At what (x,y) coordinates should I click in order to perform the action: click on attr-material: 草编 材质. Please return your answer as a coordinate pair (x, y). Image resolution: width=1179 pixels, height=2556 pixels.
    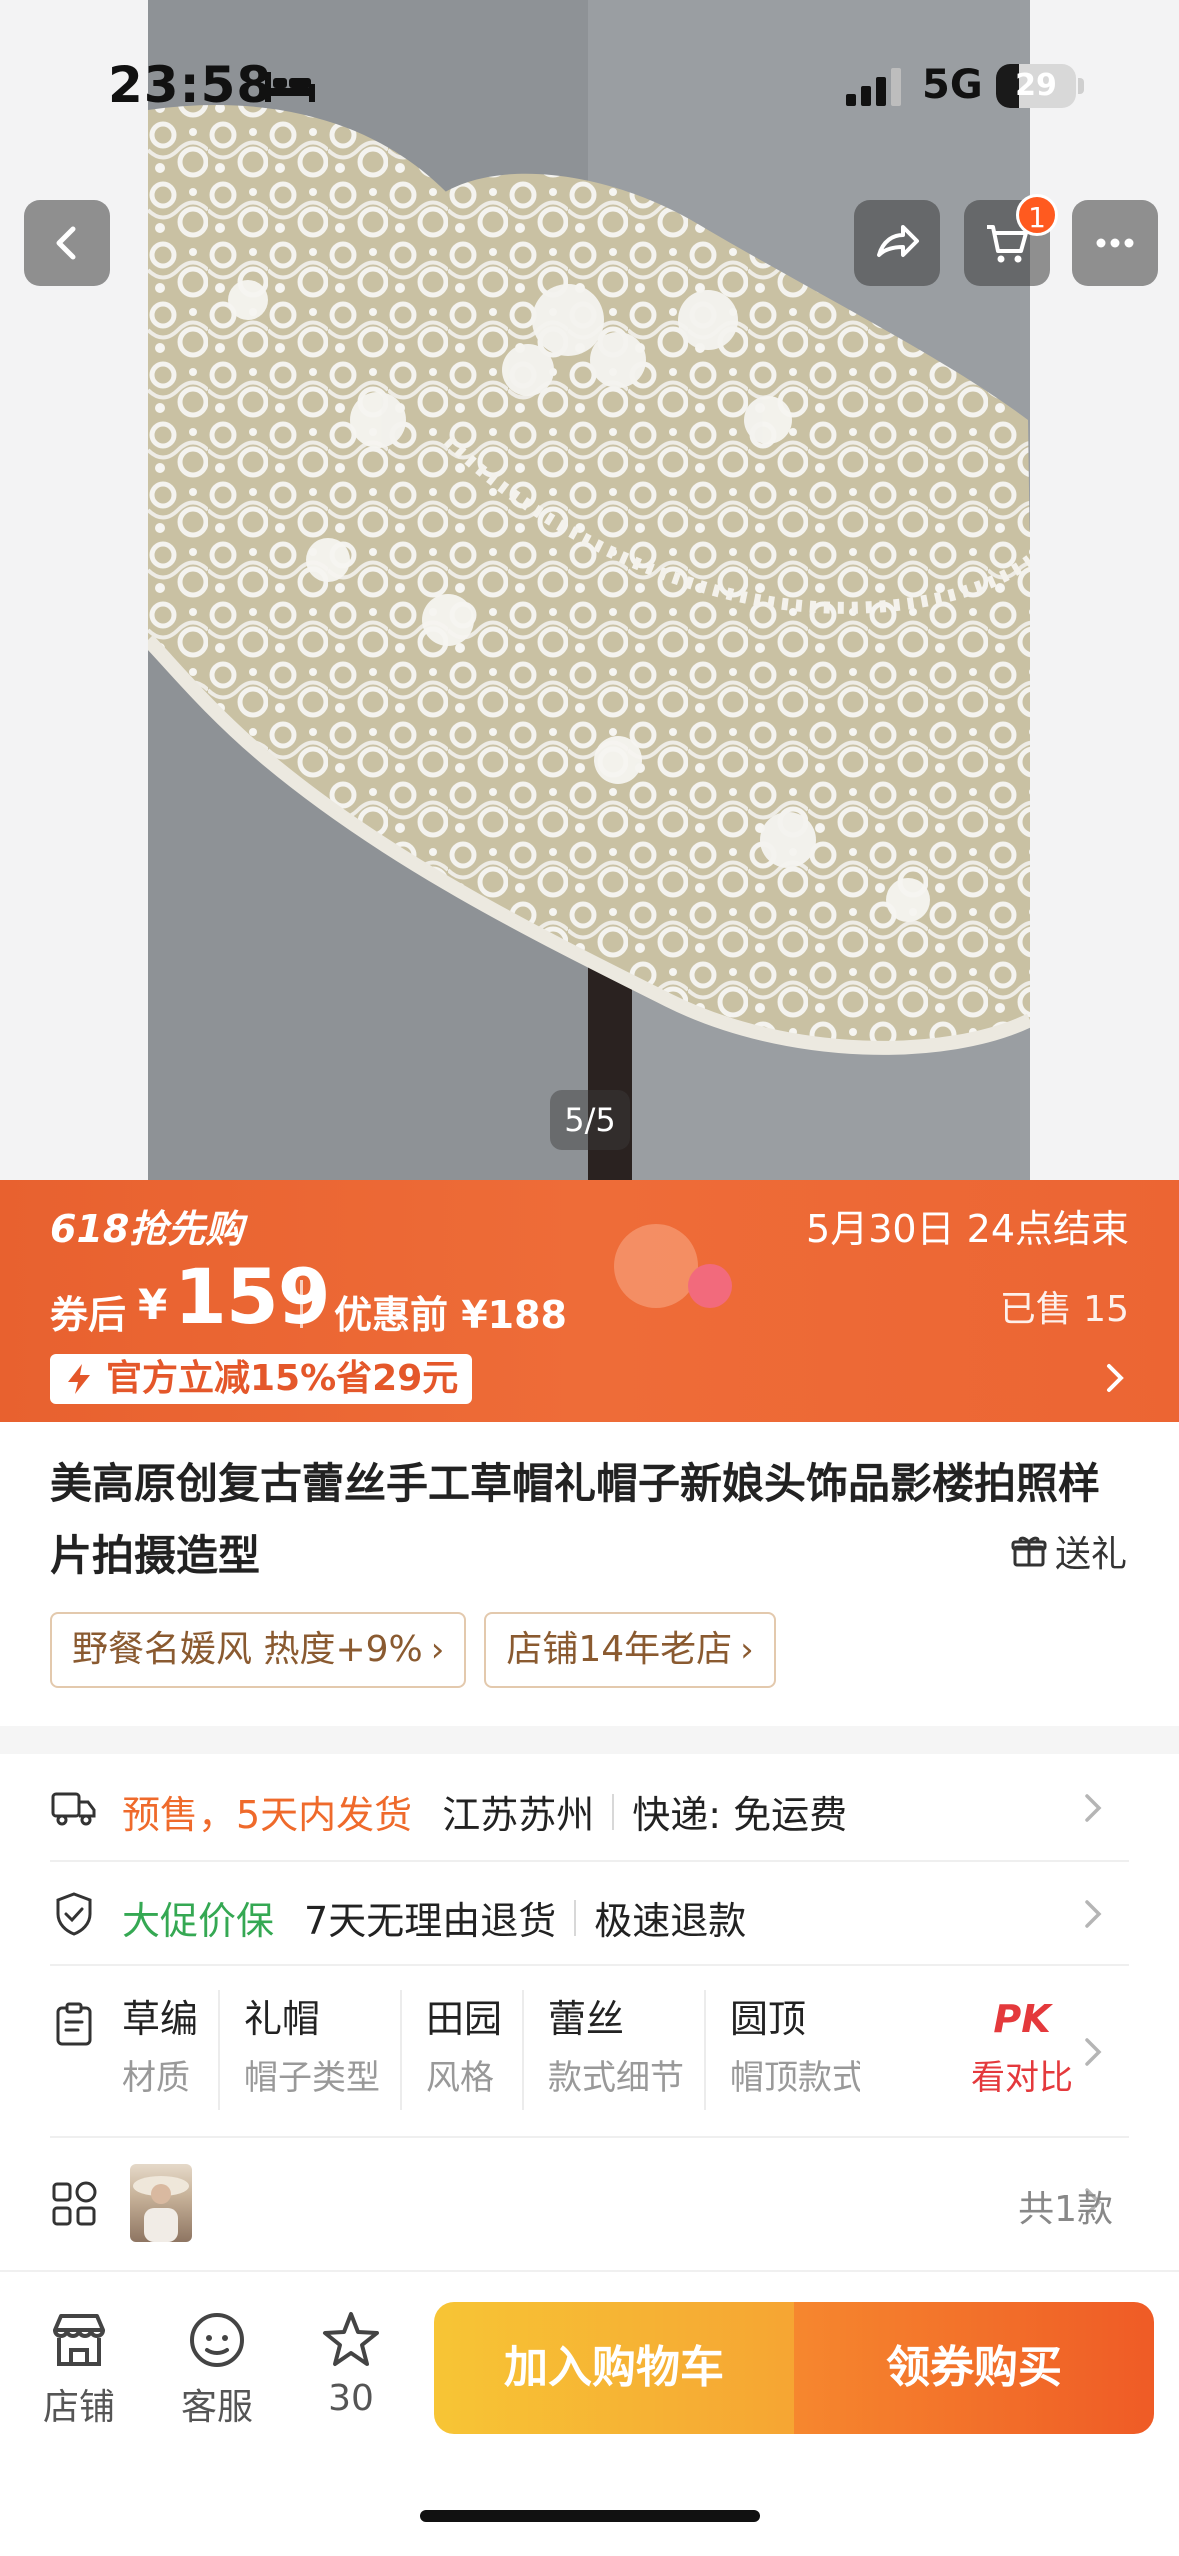
    Looking at the image, I should click on (171, 2050).